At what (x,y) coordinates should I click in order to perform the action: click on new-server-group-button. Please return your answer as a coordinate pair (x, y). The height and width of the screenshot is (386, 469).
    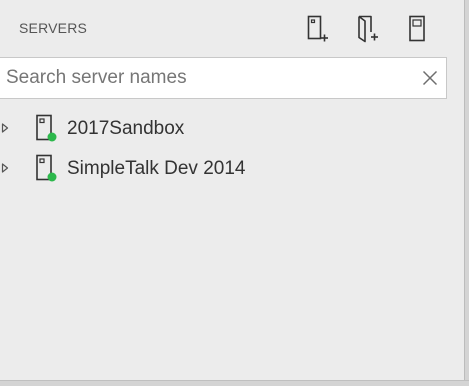
    Looking at the image, I should click on (368, 29).